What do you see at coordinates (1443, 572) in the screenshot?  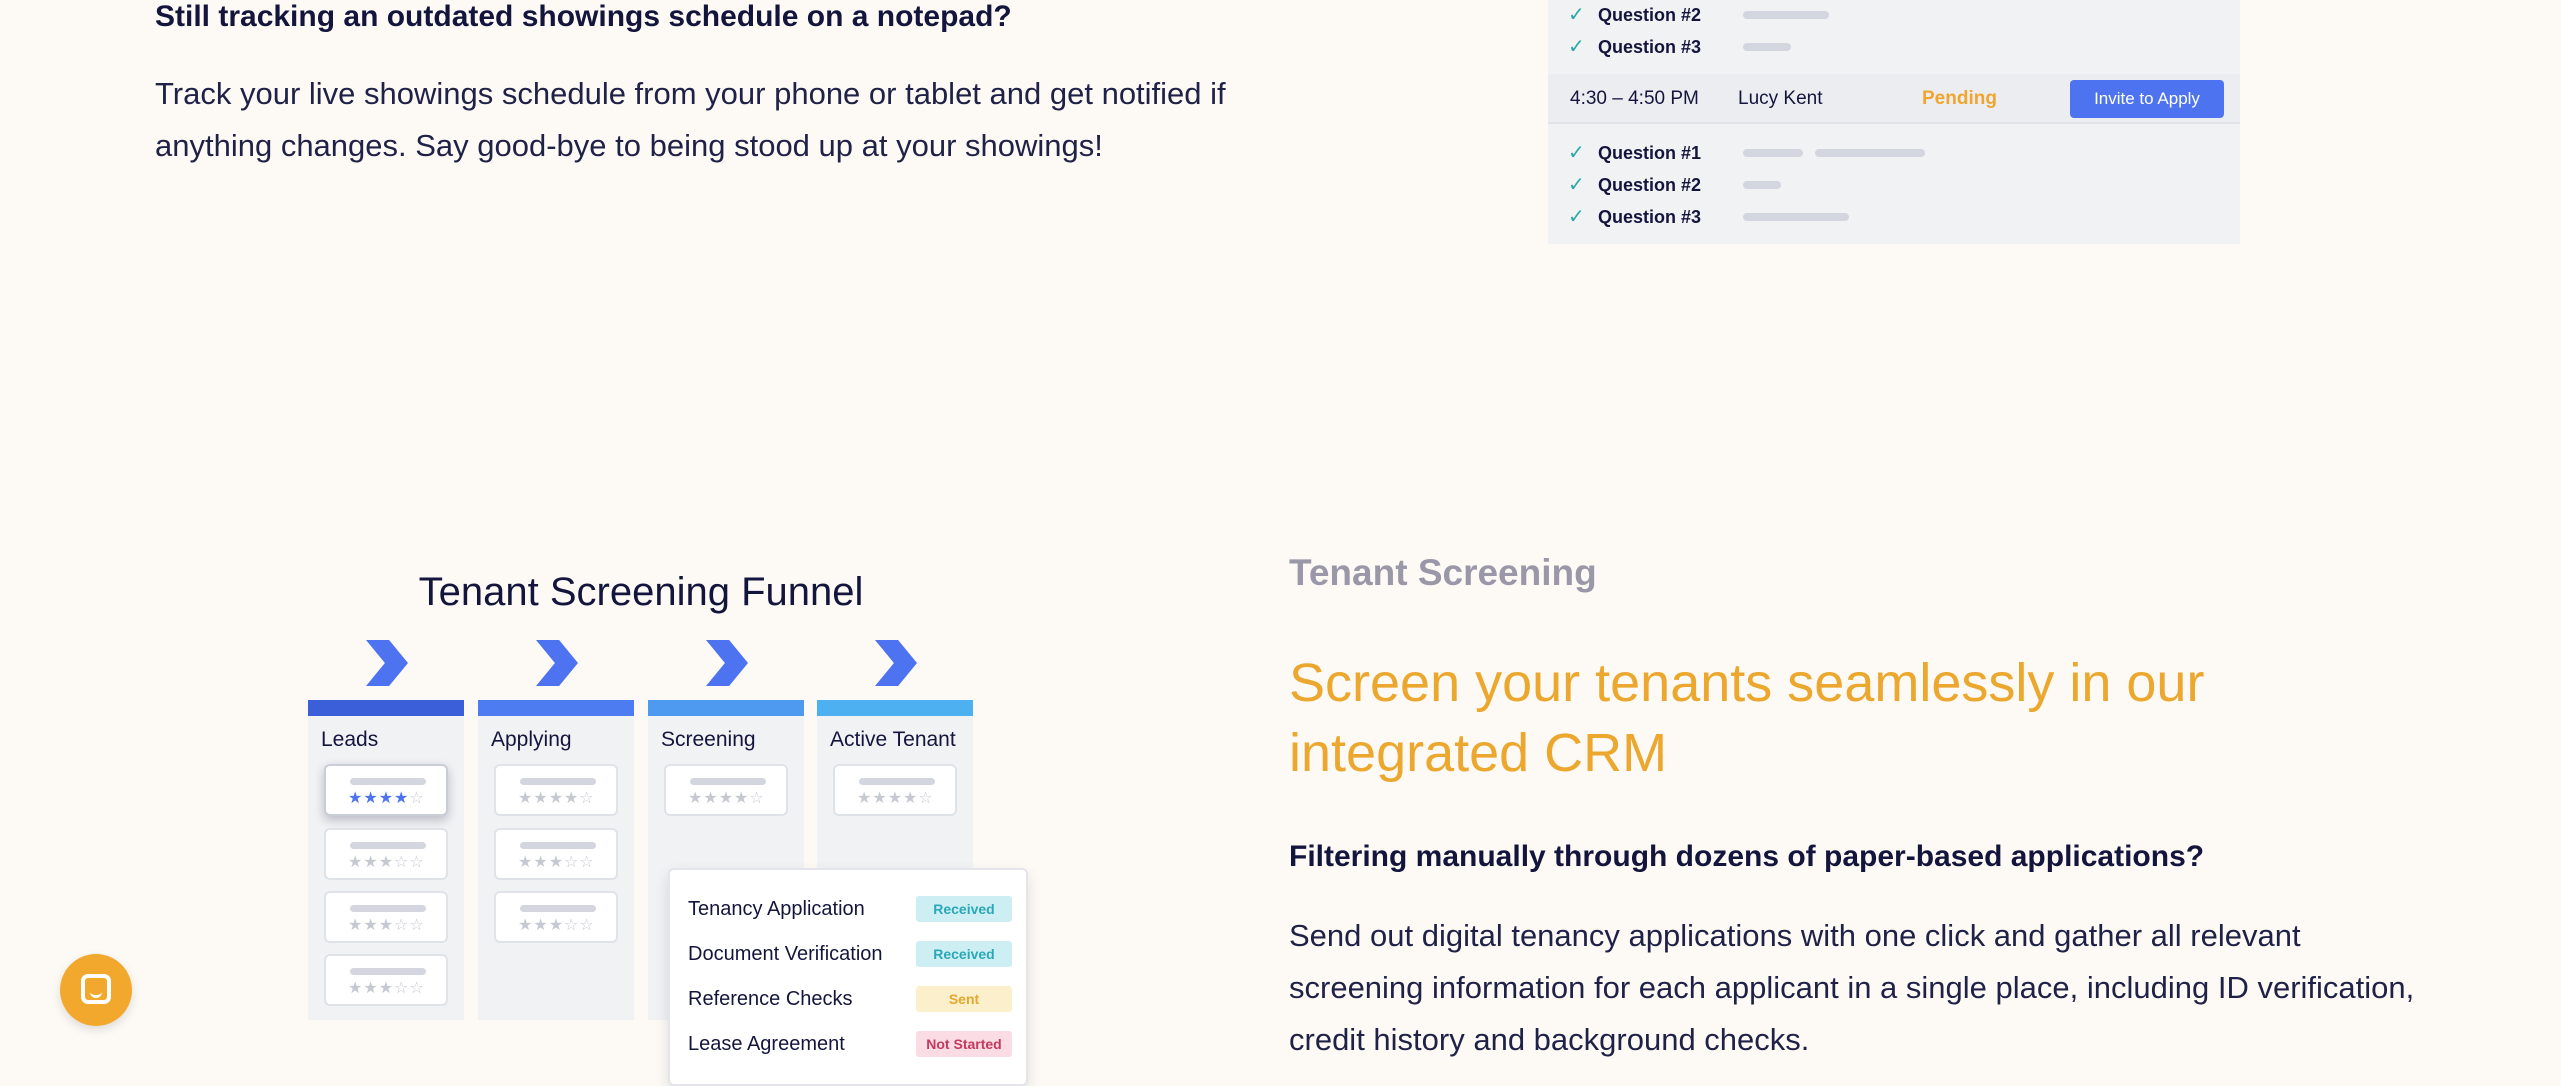 I see `section-label: Tenant Screening` at bounding box center [1443, 572].